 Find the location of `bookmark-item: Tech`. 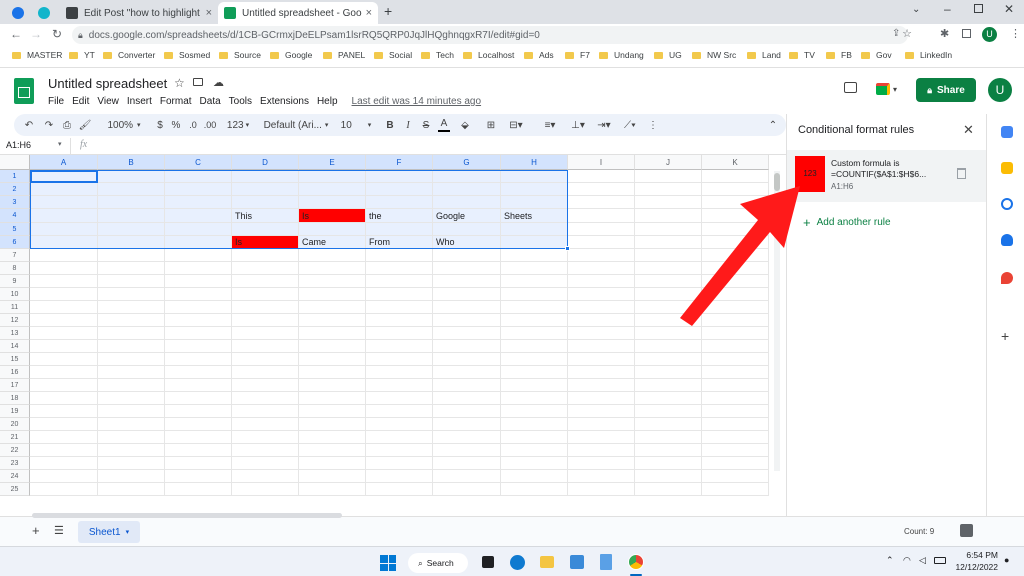

bookmark-item: Tech is located at coordinates (437, 55).